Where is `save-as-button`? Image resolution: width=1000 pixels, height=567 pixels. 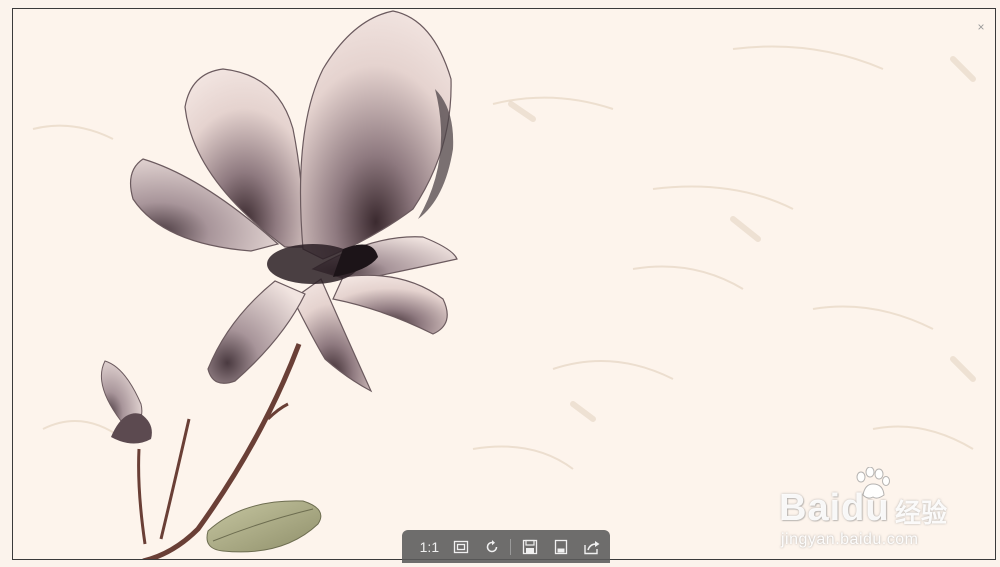 save-as-button is located at coordinates (560, 547).